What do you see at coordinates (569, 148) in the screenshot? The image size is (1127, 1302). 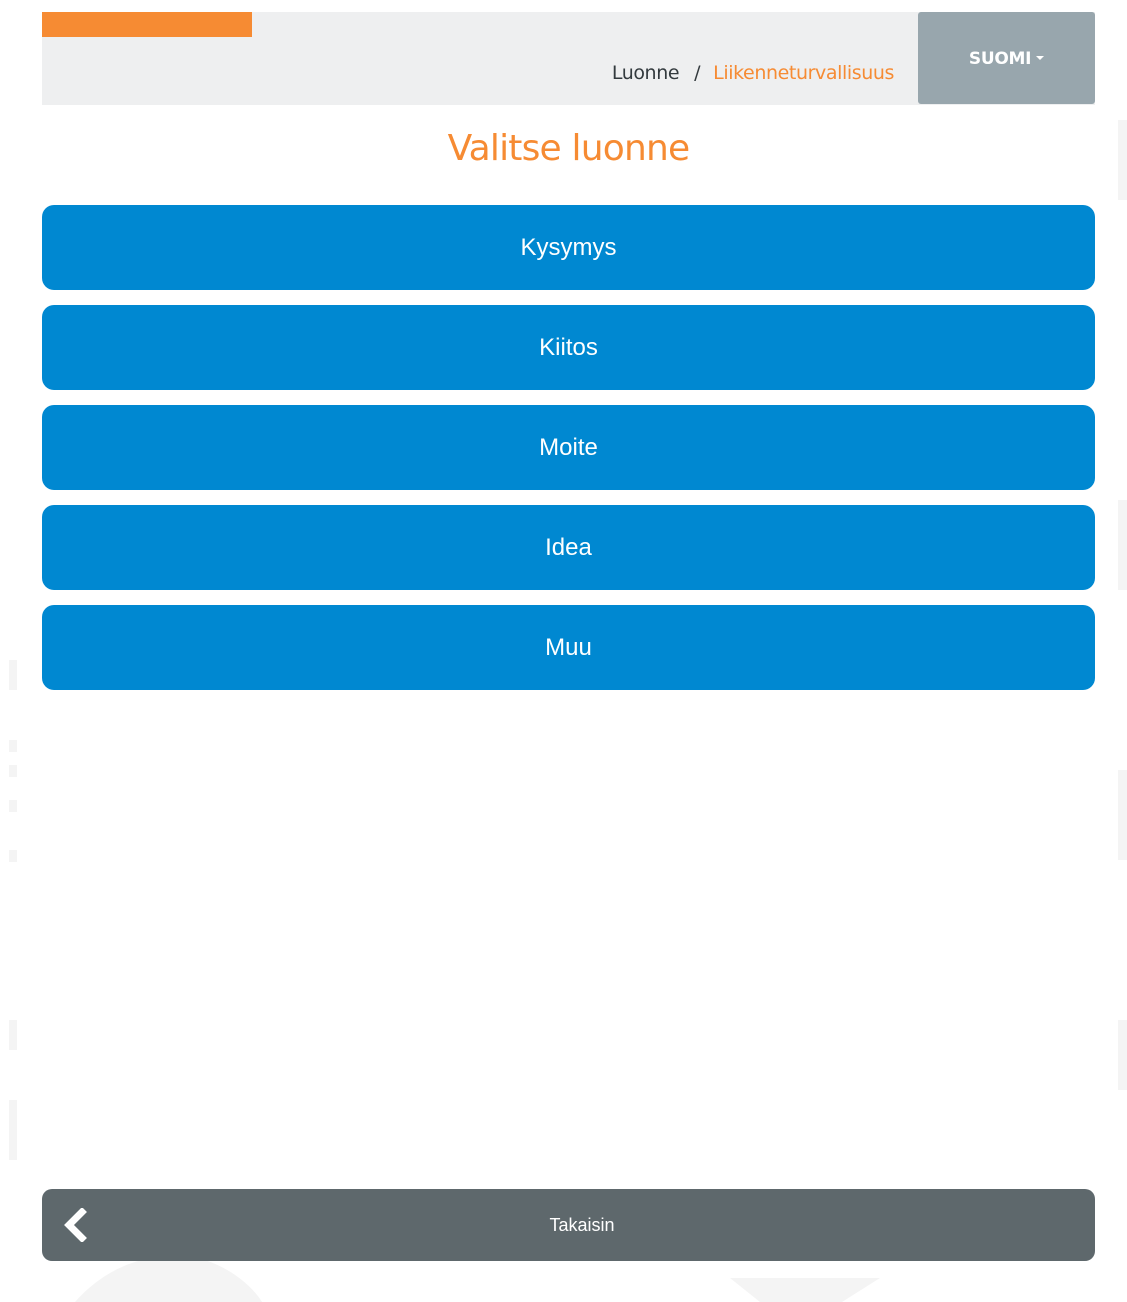 I see `page-title: Valitse luonne` at bounding box center [569, 148].